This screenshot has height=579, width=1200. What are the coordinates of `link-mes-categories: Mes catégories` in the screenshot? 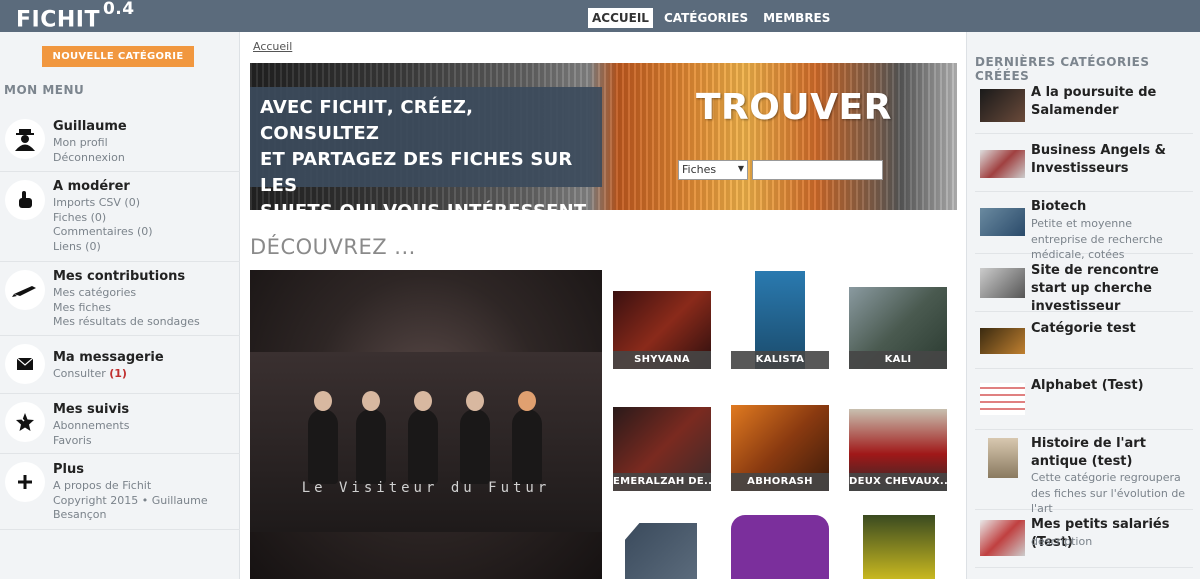 It's located at (126, 293).